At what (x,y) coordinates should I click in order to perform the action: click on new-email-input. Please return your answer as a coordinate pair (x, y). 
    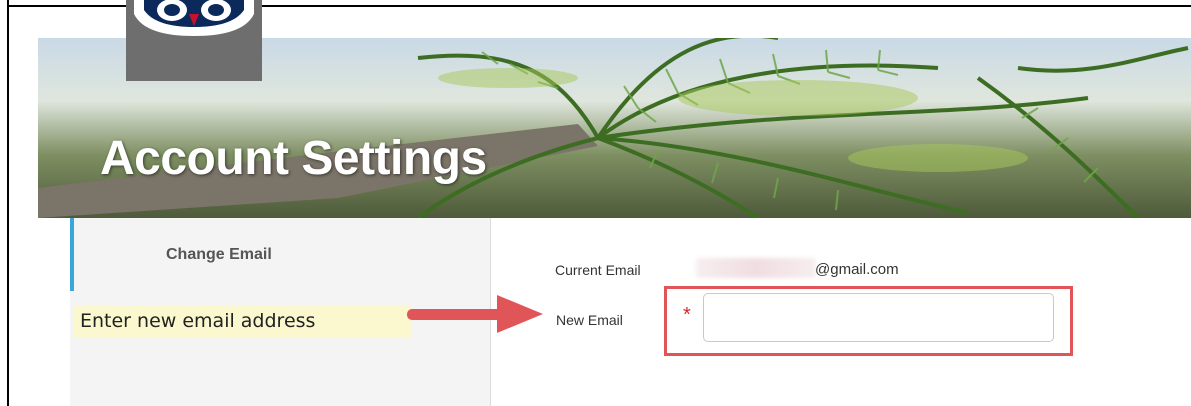
    Looking at the image, I should click on (878, 317).